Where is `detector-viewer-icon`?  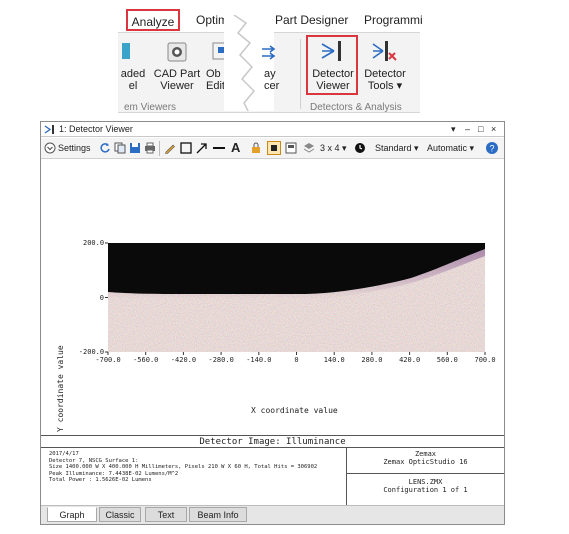 detector-viewer-icon is located at coordinates (331, 51).